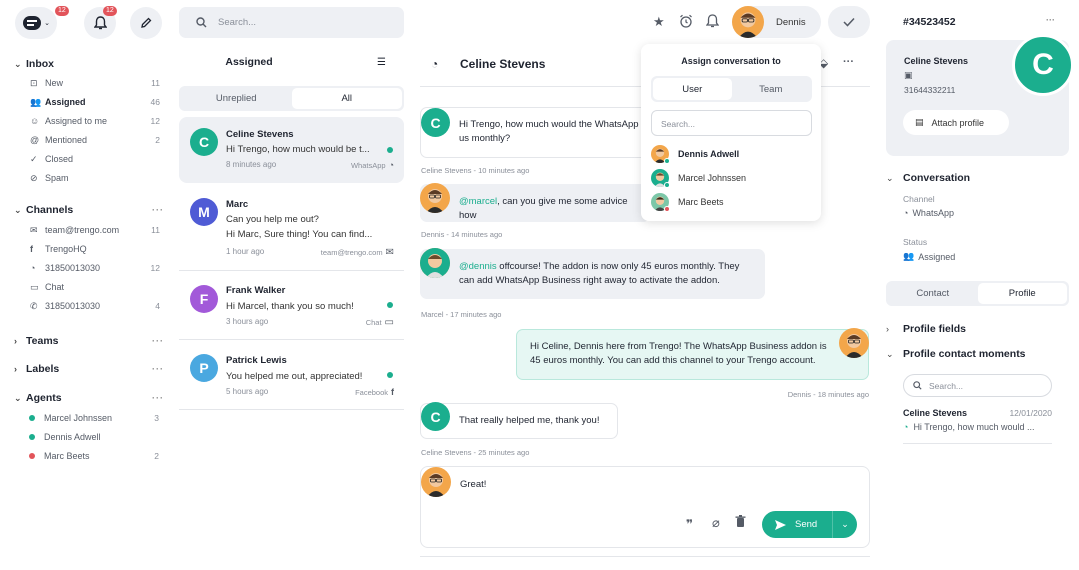 Image resolution: width=1079 pixels, height=570 pixels. Describe the element at coordinates (95, 268) in the screenshot. I see `sidebar-item-channel-whatsapp: ◔ 31850013030 12` at that location.